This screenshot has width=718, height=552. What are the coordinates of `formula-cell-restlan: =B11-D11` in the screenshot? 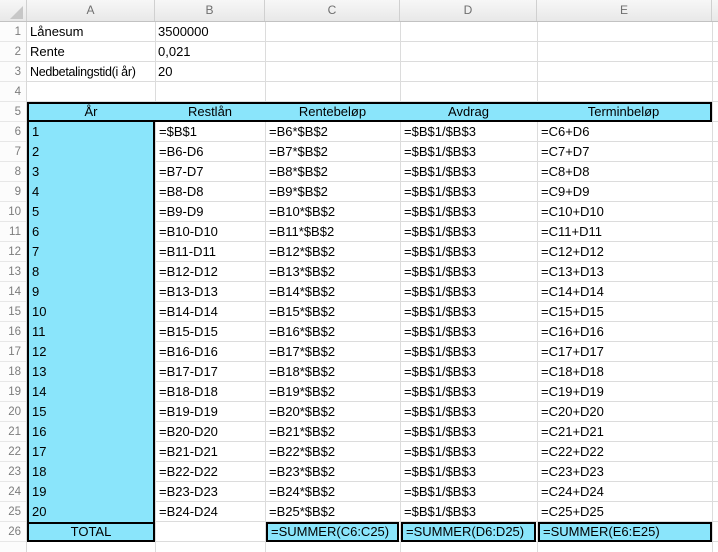 It's located at (210, 252).